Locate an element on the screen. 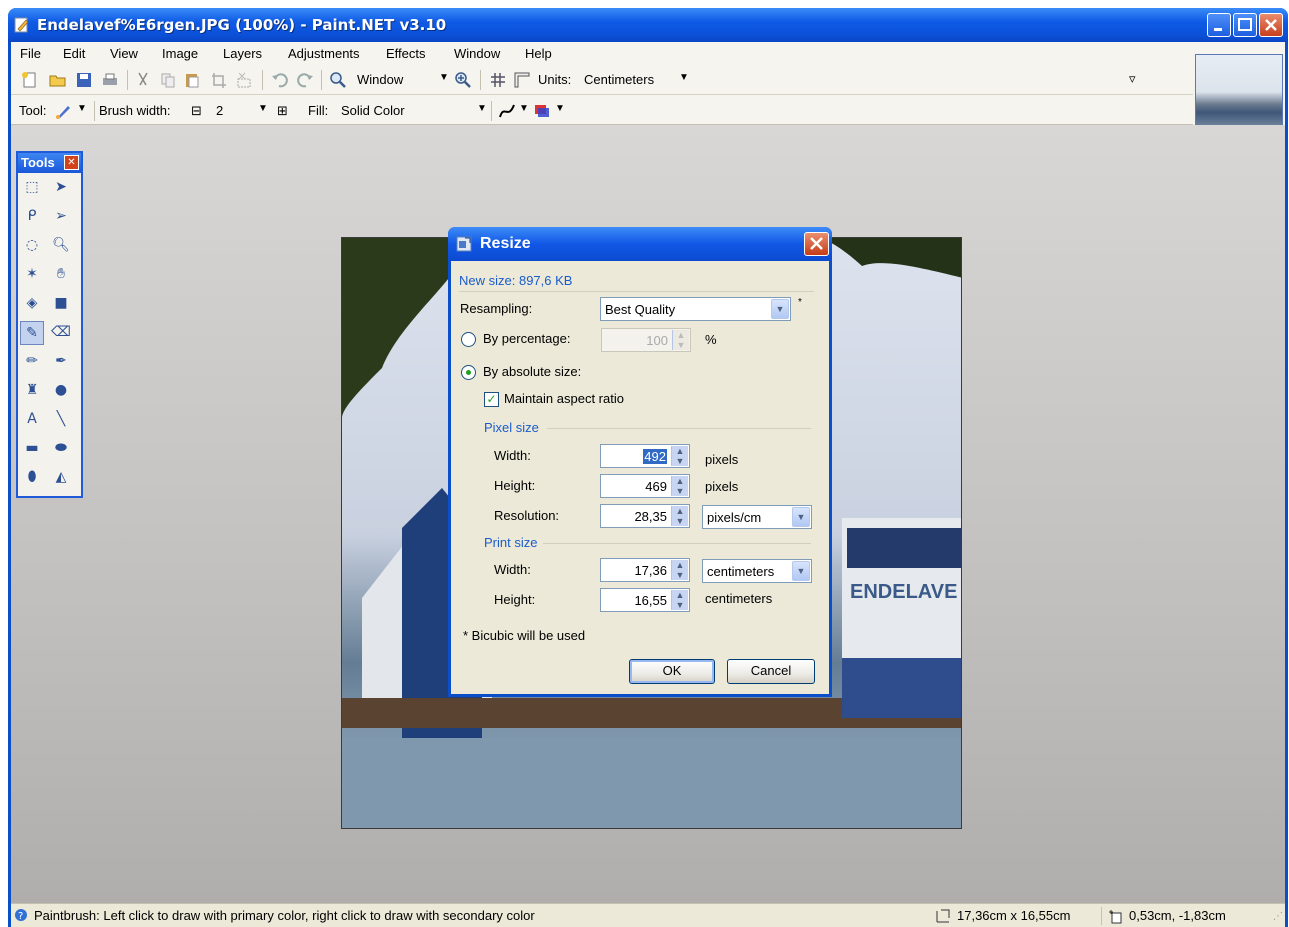 The height and width of the screenshot is (927, 1289). grid-icon is located at coordinates (498, 80).